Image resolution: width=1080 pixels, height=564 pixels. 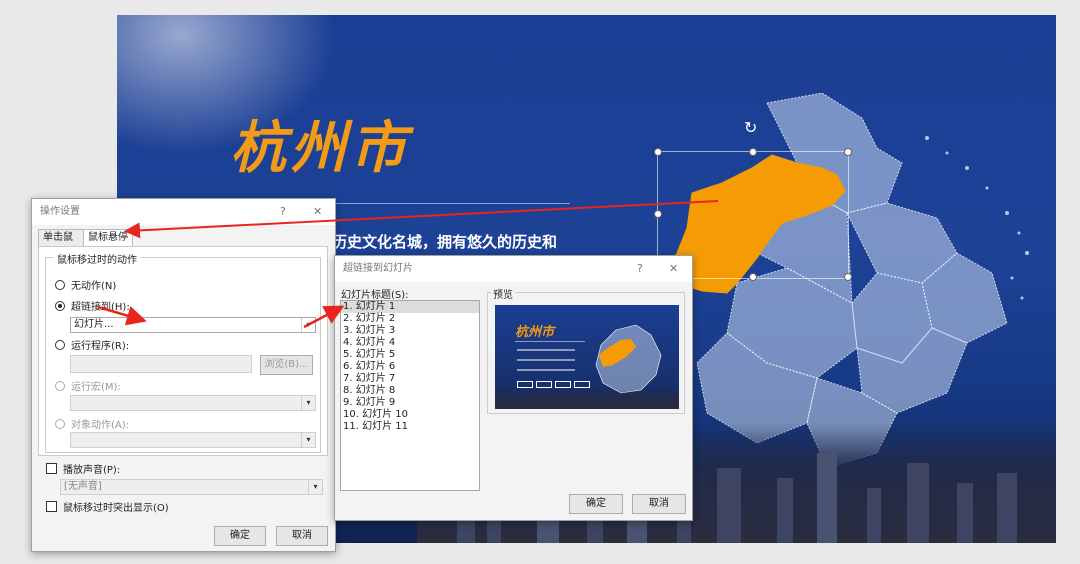 I want to click on arrow-map-to-tab, so click(x=421, y=219).